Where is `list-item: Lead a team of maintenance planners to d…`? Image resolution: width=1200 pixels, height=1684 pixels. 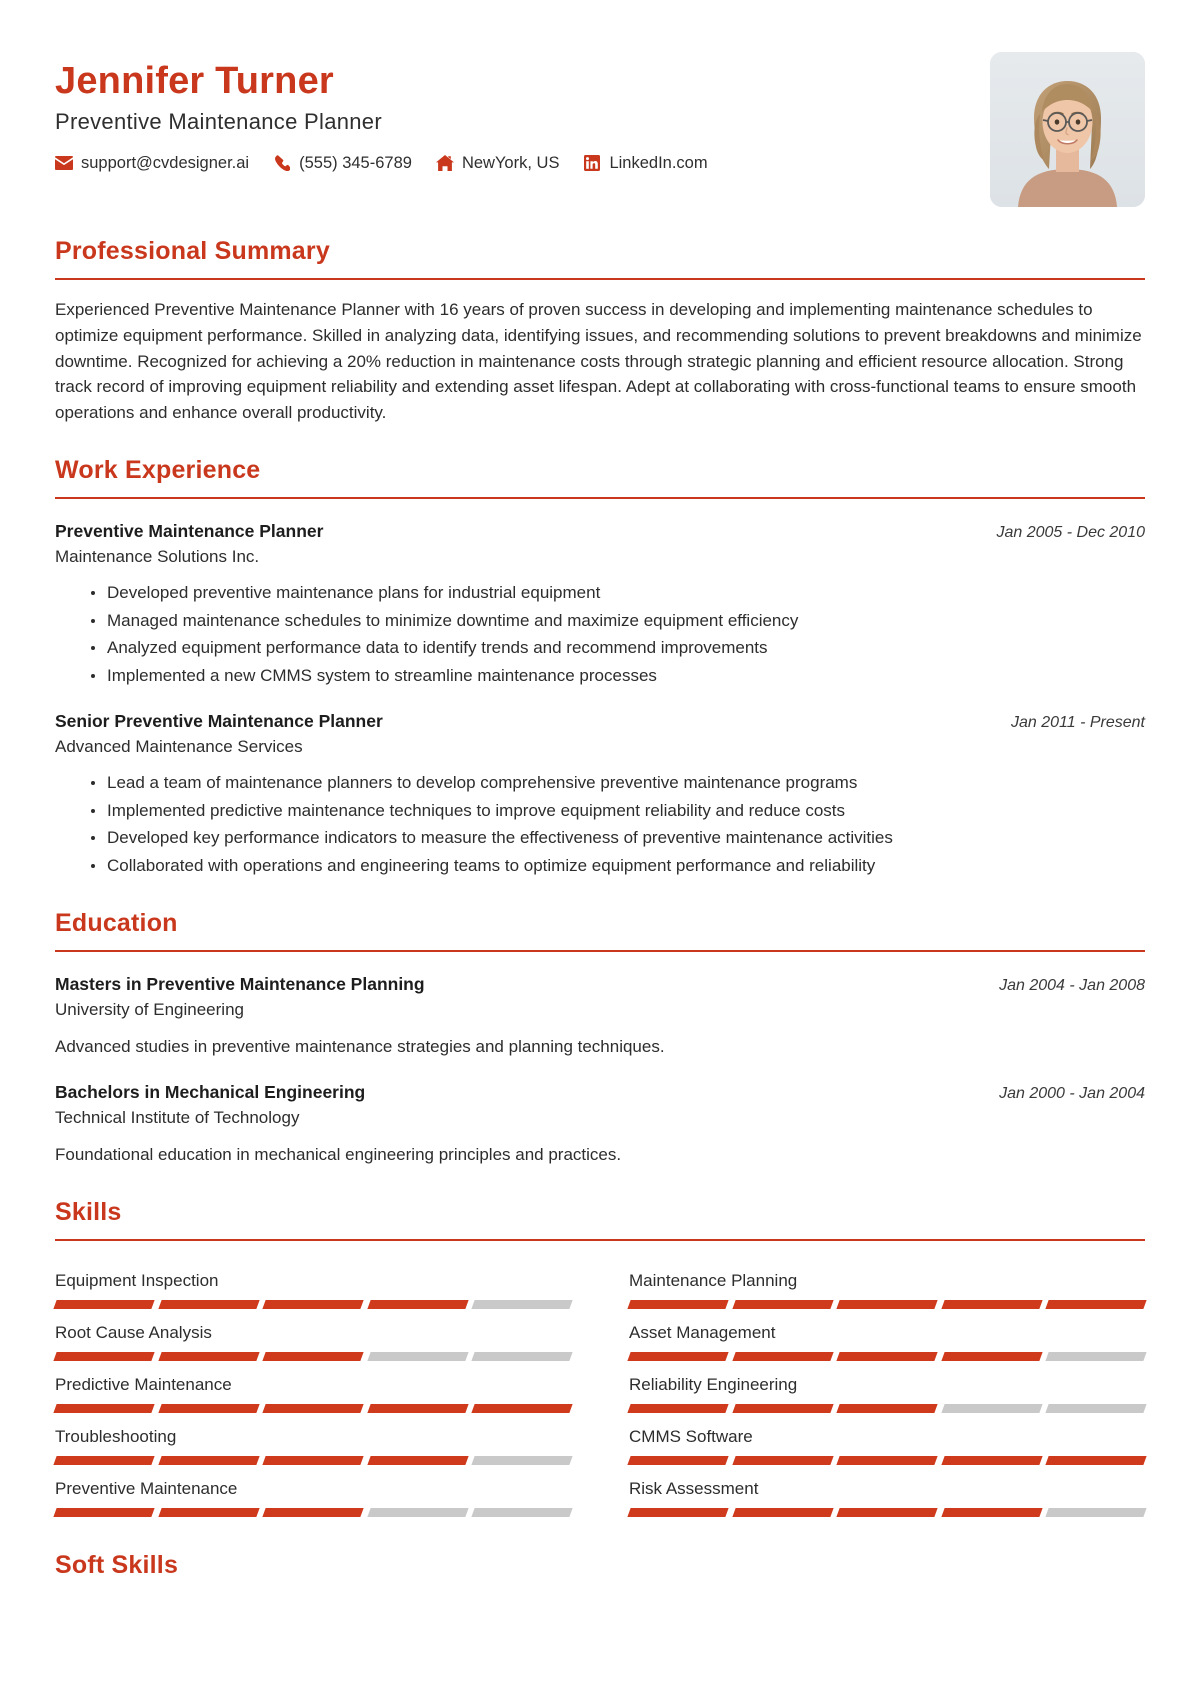
list-item: Lead a team of maintenance planners to d… is located at coordinates (618, 783).